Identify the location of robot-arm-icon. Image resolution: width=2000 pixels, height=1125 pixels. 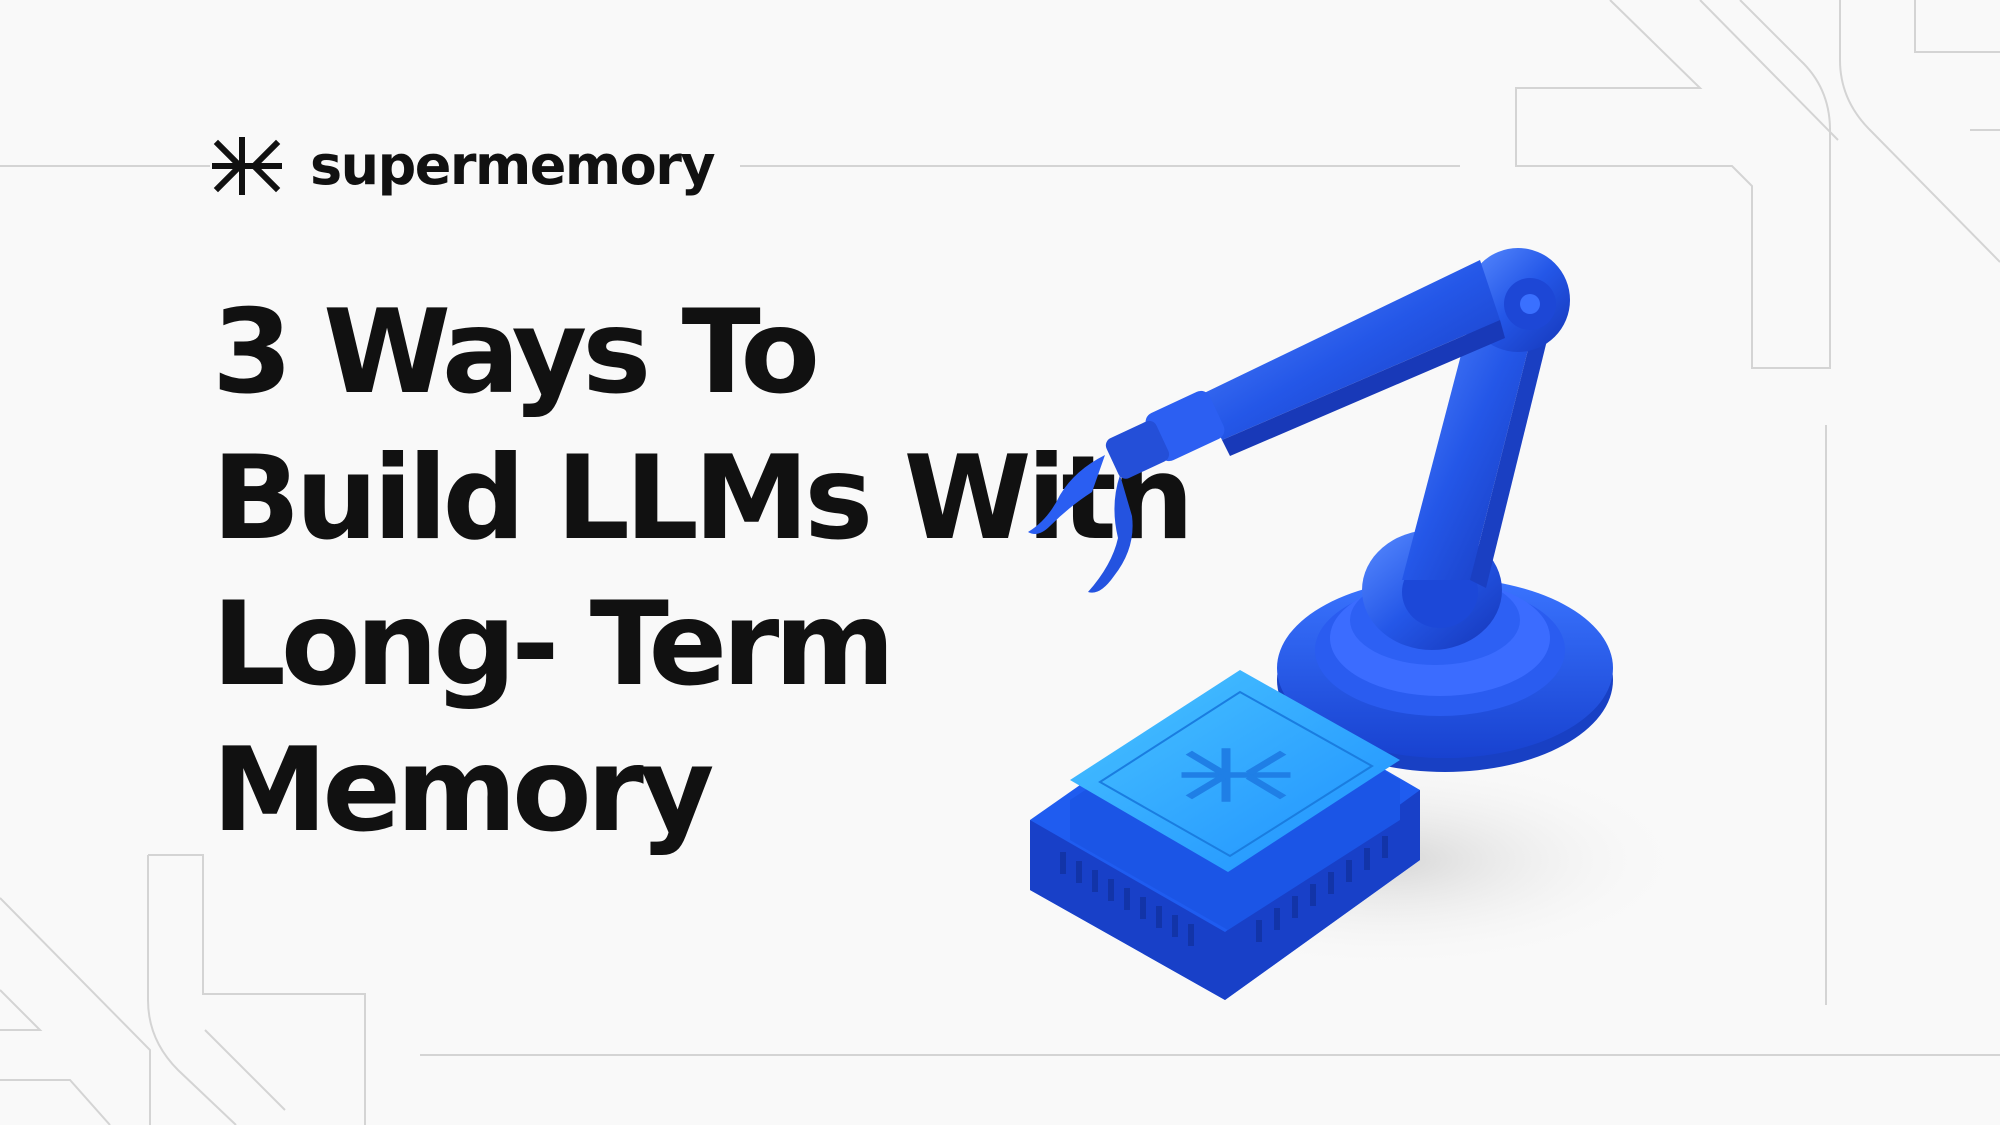
(1320, 510).